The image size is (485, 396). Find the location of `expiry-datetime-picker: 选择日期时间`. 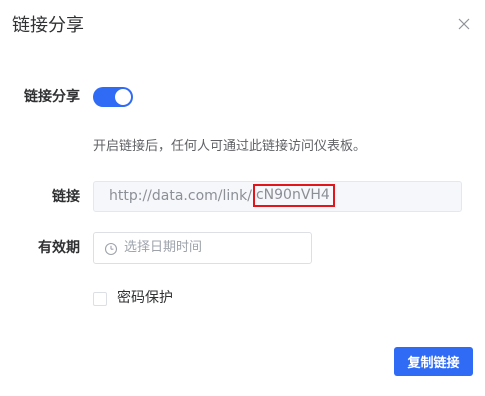

expiry-datetime-picker: 选择日期时间 is located at coordinates (202, 248).